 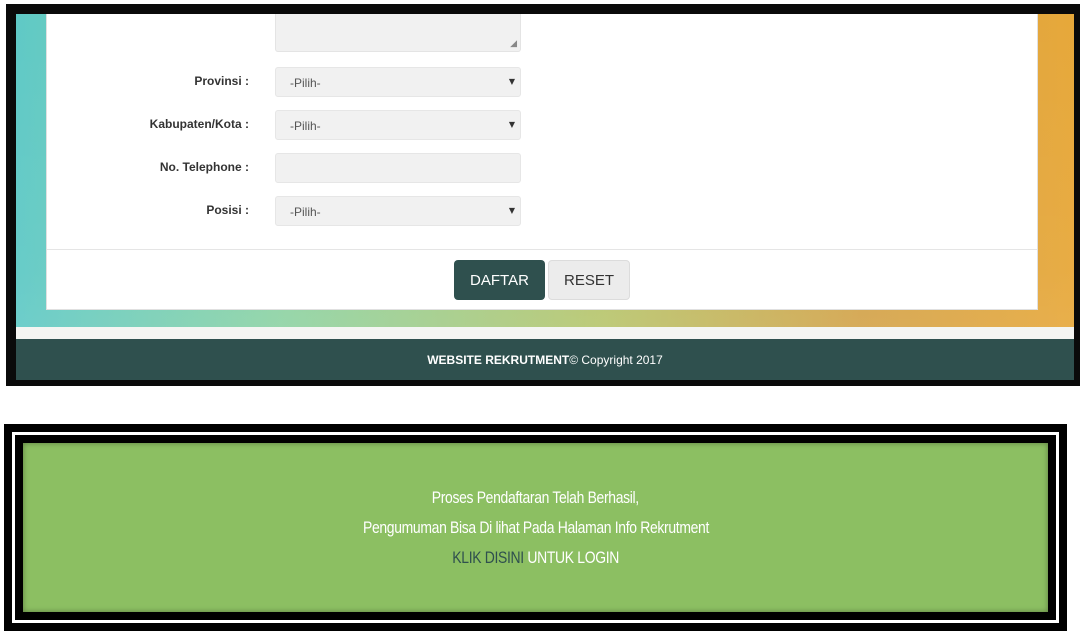 What do you see at coordinates (204, 167) in the screenshot?
I see `telephone-label: No. Telephone :` at bounding box center [204, 167].